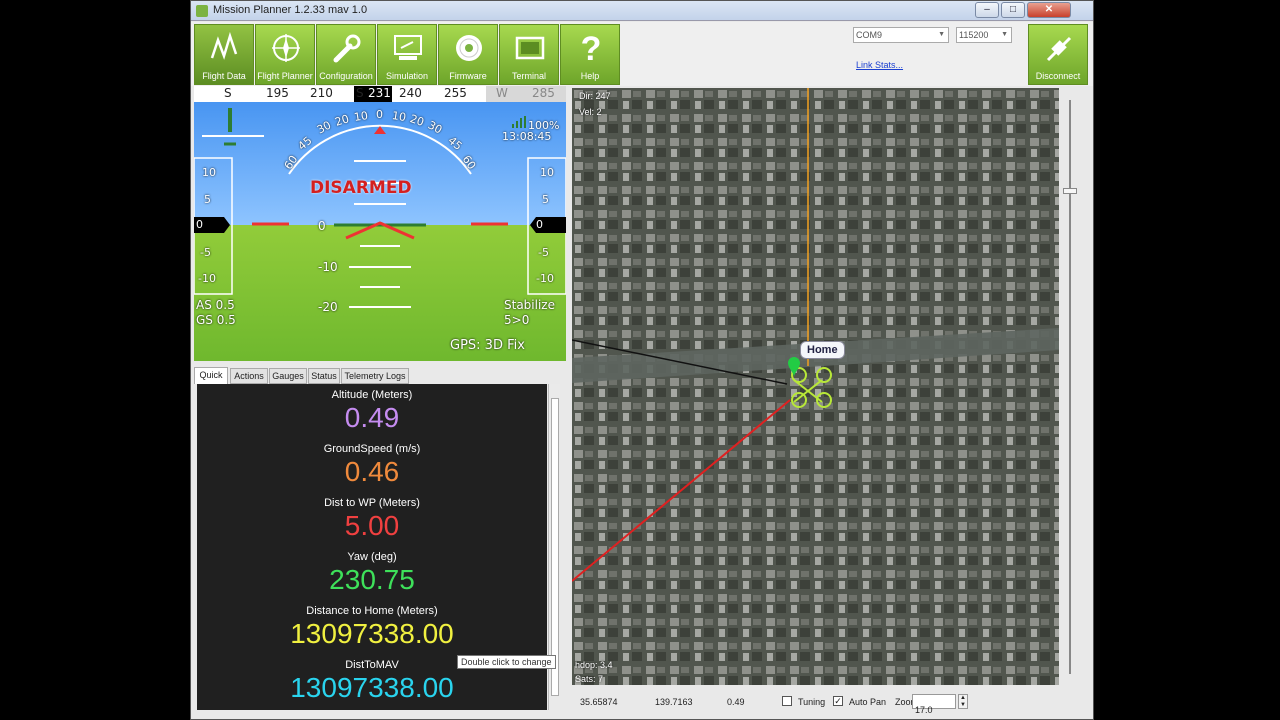  What do you see at coordinates (987, 10) in the screenshot?
I see `minimize-button: –` at bounding box center [987, 10].